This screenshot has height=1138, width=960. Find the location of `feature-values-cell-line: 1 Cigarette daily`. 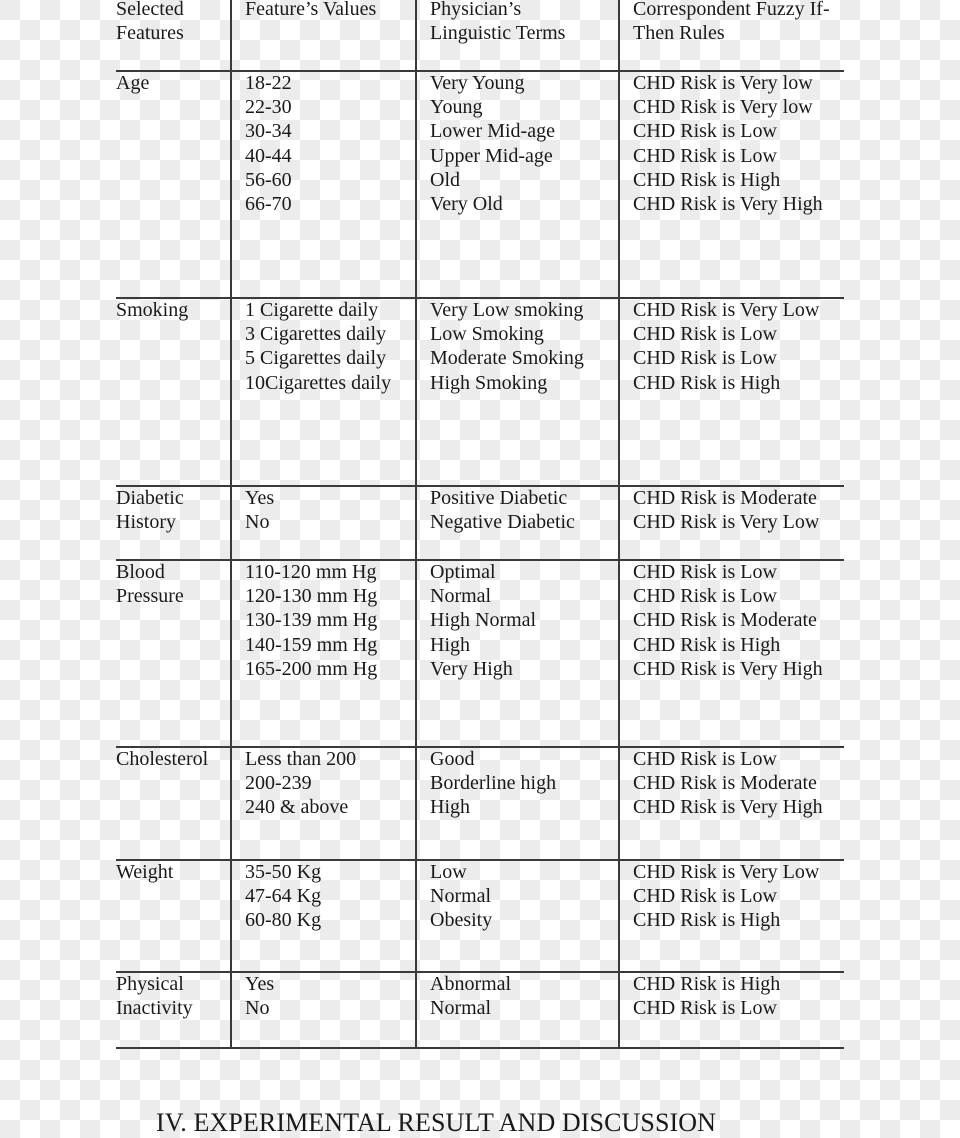

feature-values-cell-line: 1 Cigarette daily is located at coordinates (312, 310).